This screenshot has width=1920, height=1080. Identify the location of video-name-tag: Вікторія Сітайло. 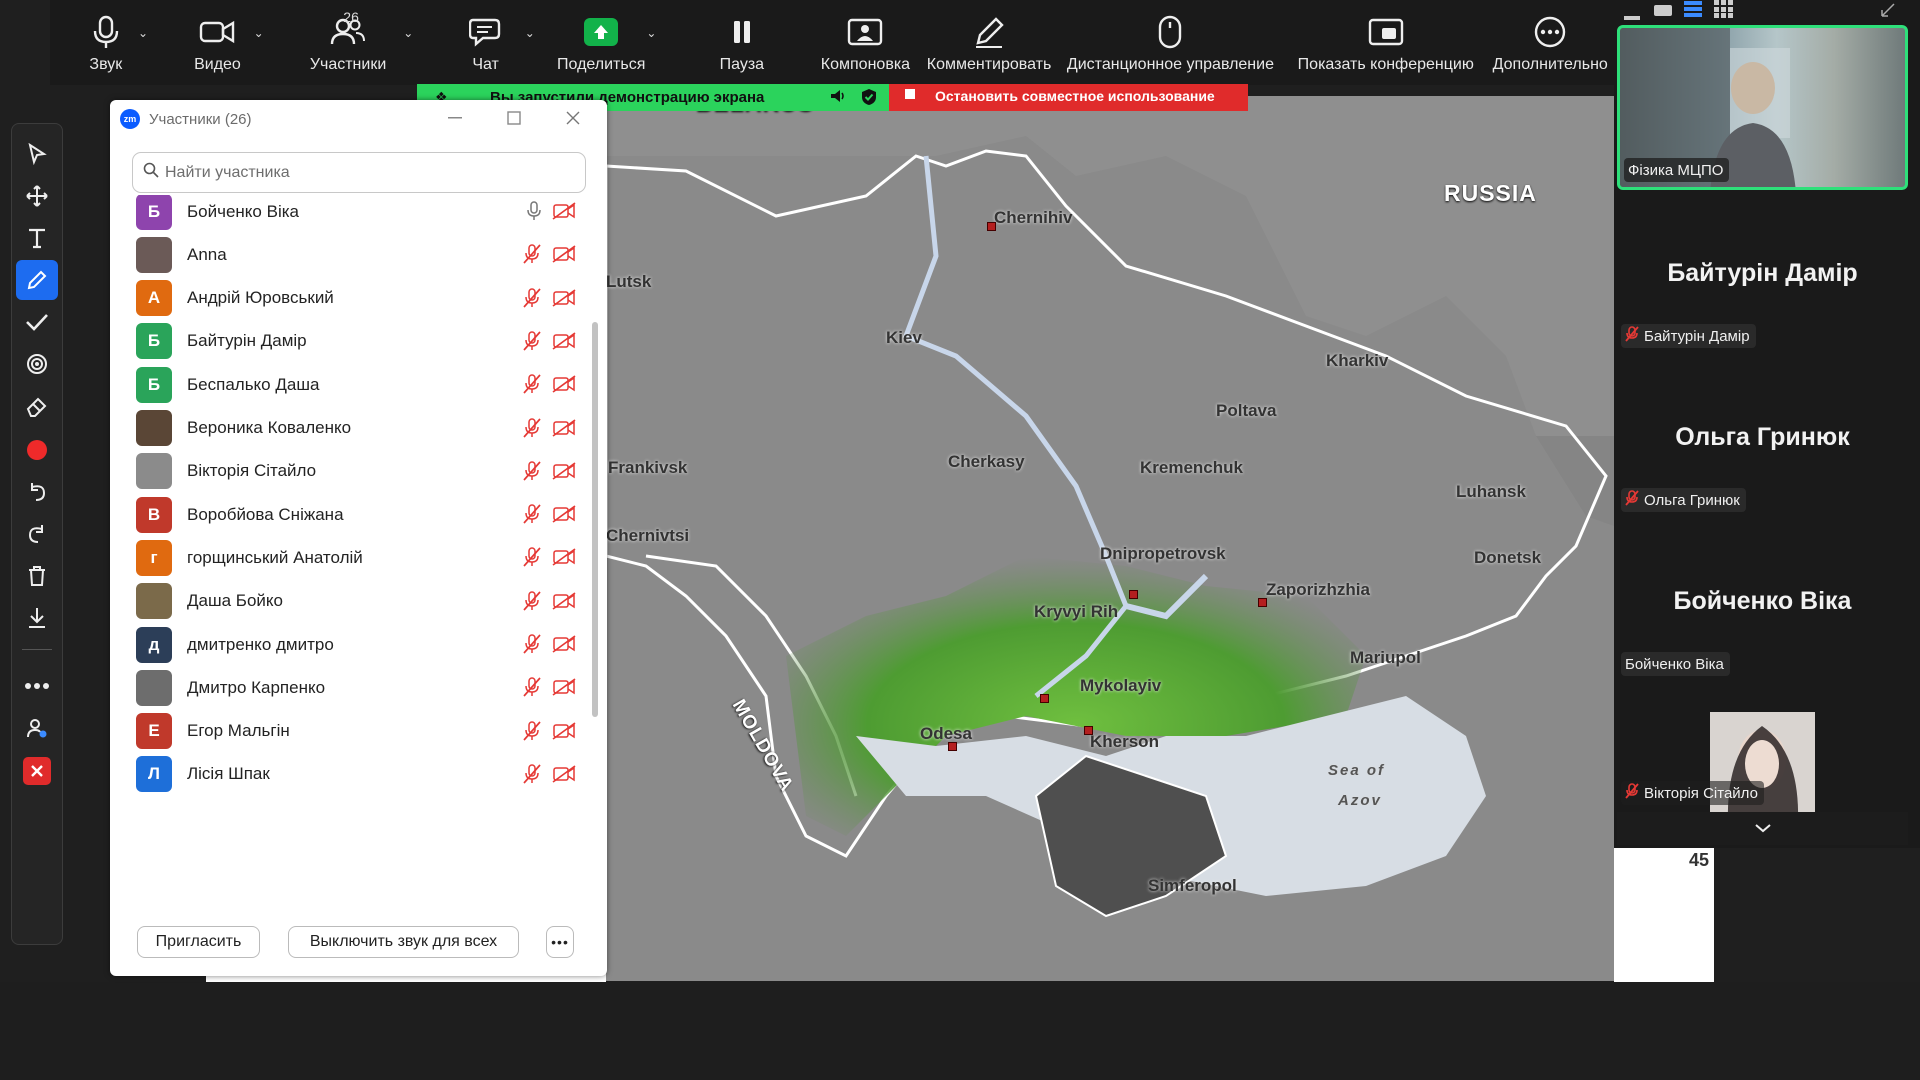
(1692, 793).